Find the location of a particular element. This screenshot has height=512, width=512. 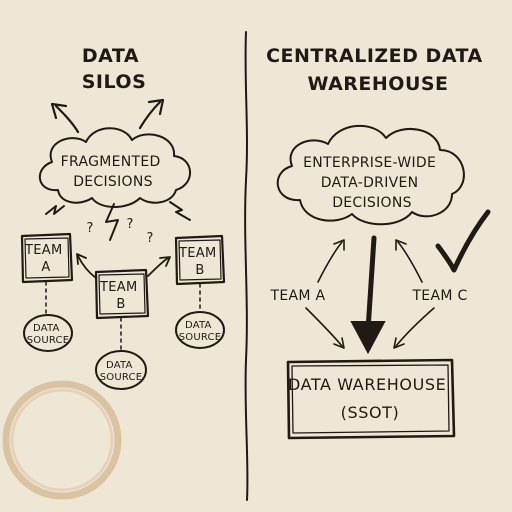

team-c-label: TEAM C is located at coordinates (439, 296).